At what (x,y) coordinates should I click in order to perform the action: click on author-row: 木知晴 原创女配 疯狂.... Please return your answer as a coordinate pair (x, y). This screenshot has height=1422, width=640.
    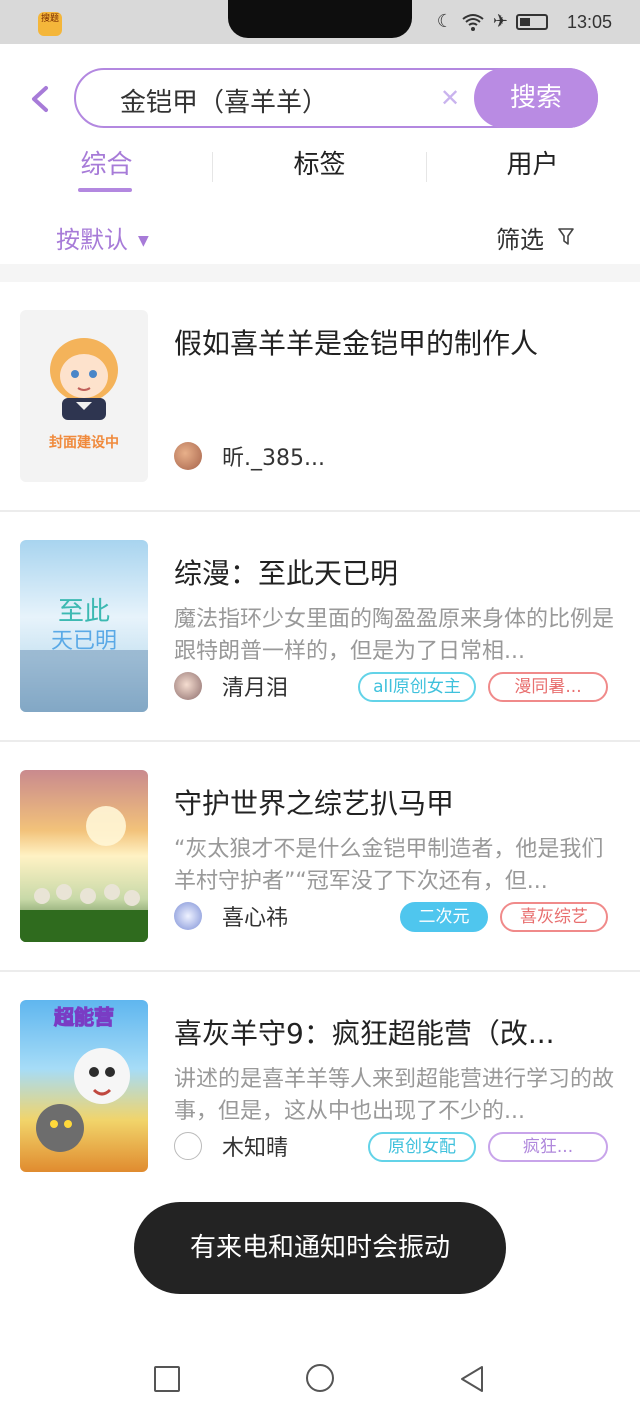
    Looking at the image, I should click on (394, 1147).